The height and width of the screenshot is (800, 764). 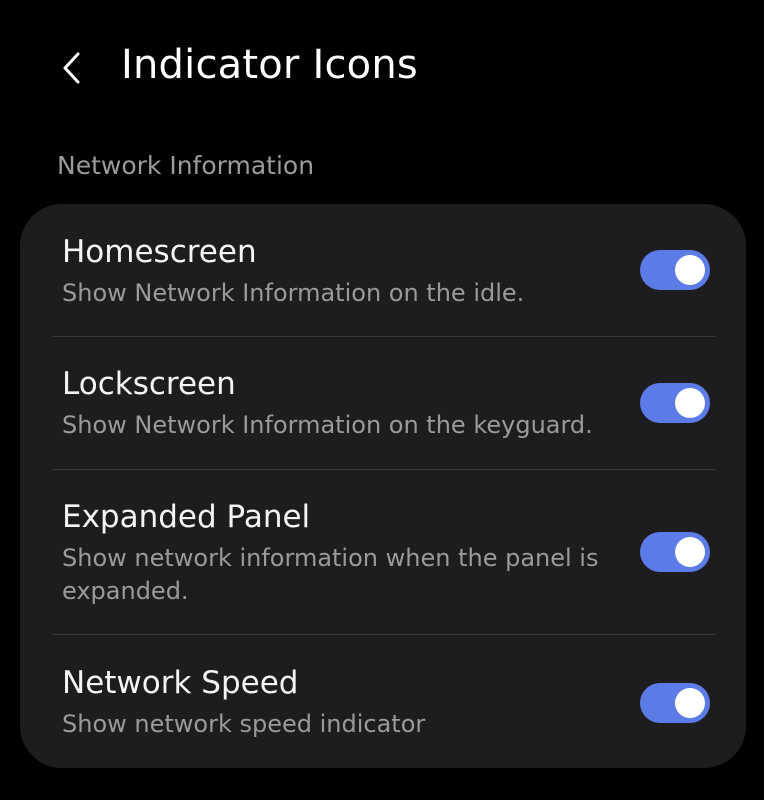 I want to click on network-speed-toggle, so click(x=675, y=703).